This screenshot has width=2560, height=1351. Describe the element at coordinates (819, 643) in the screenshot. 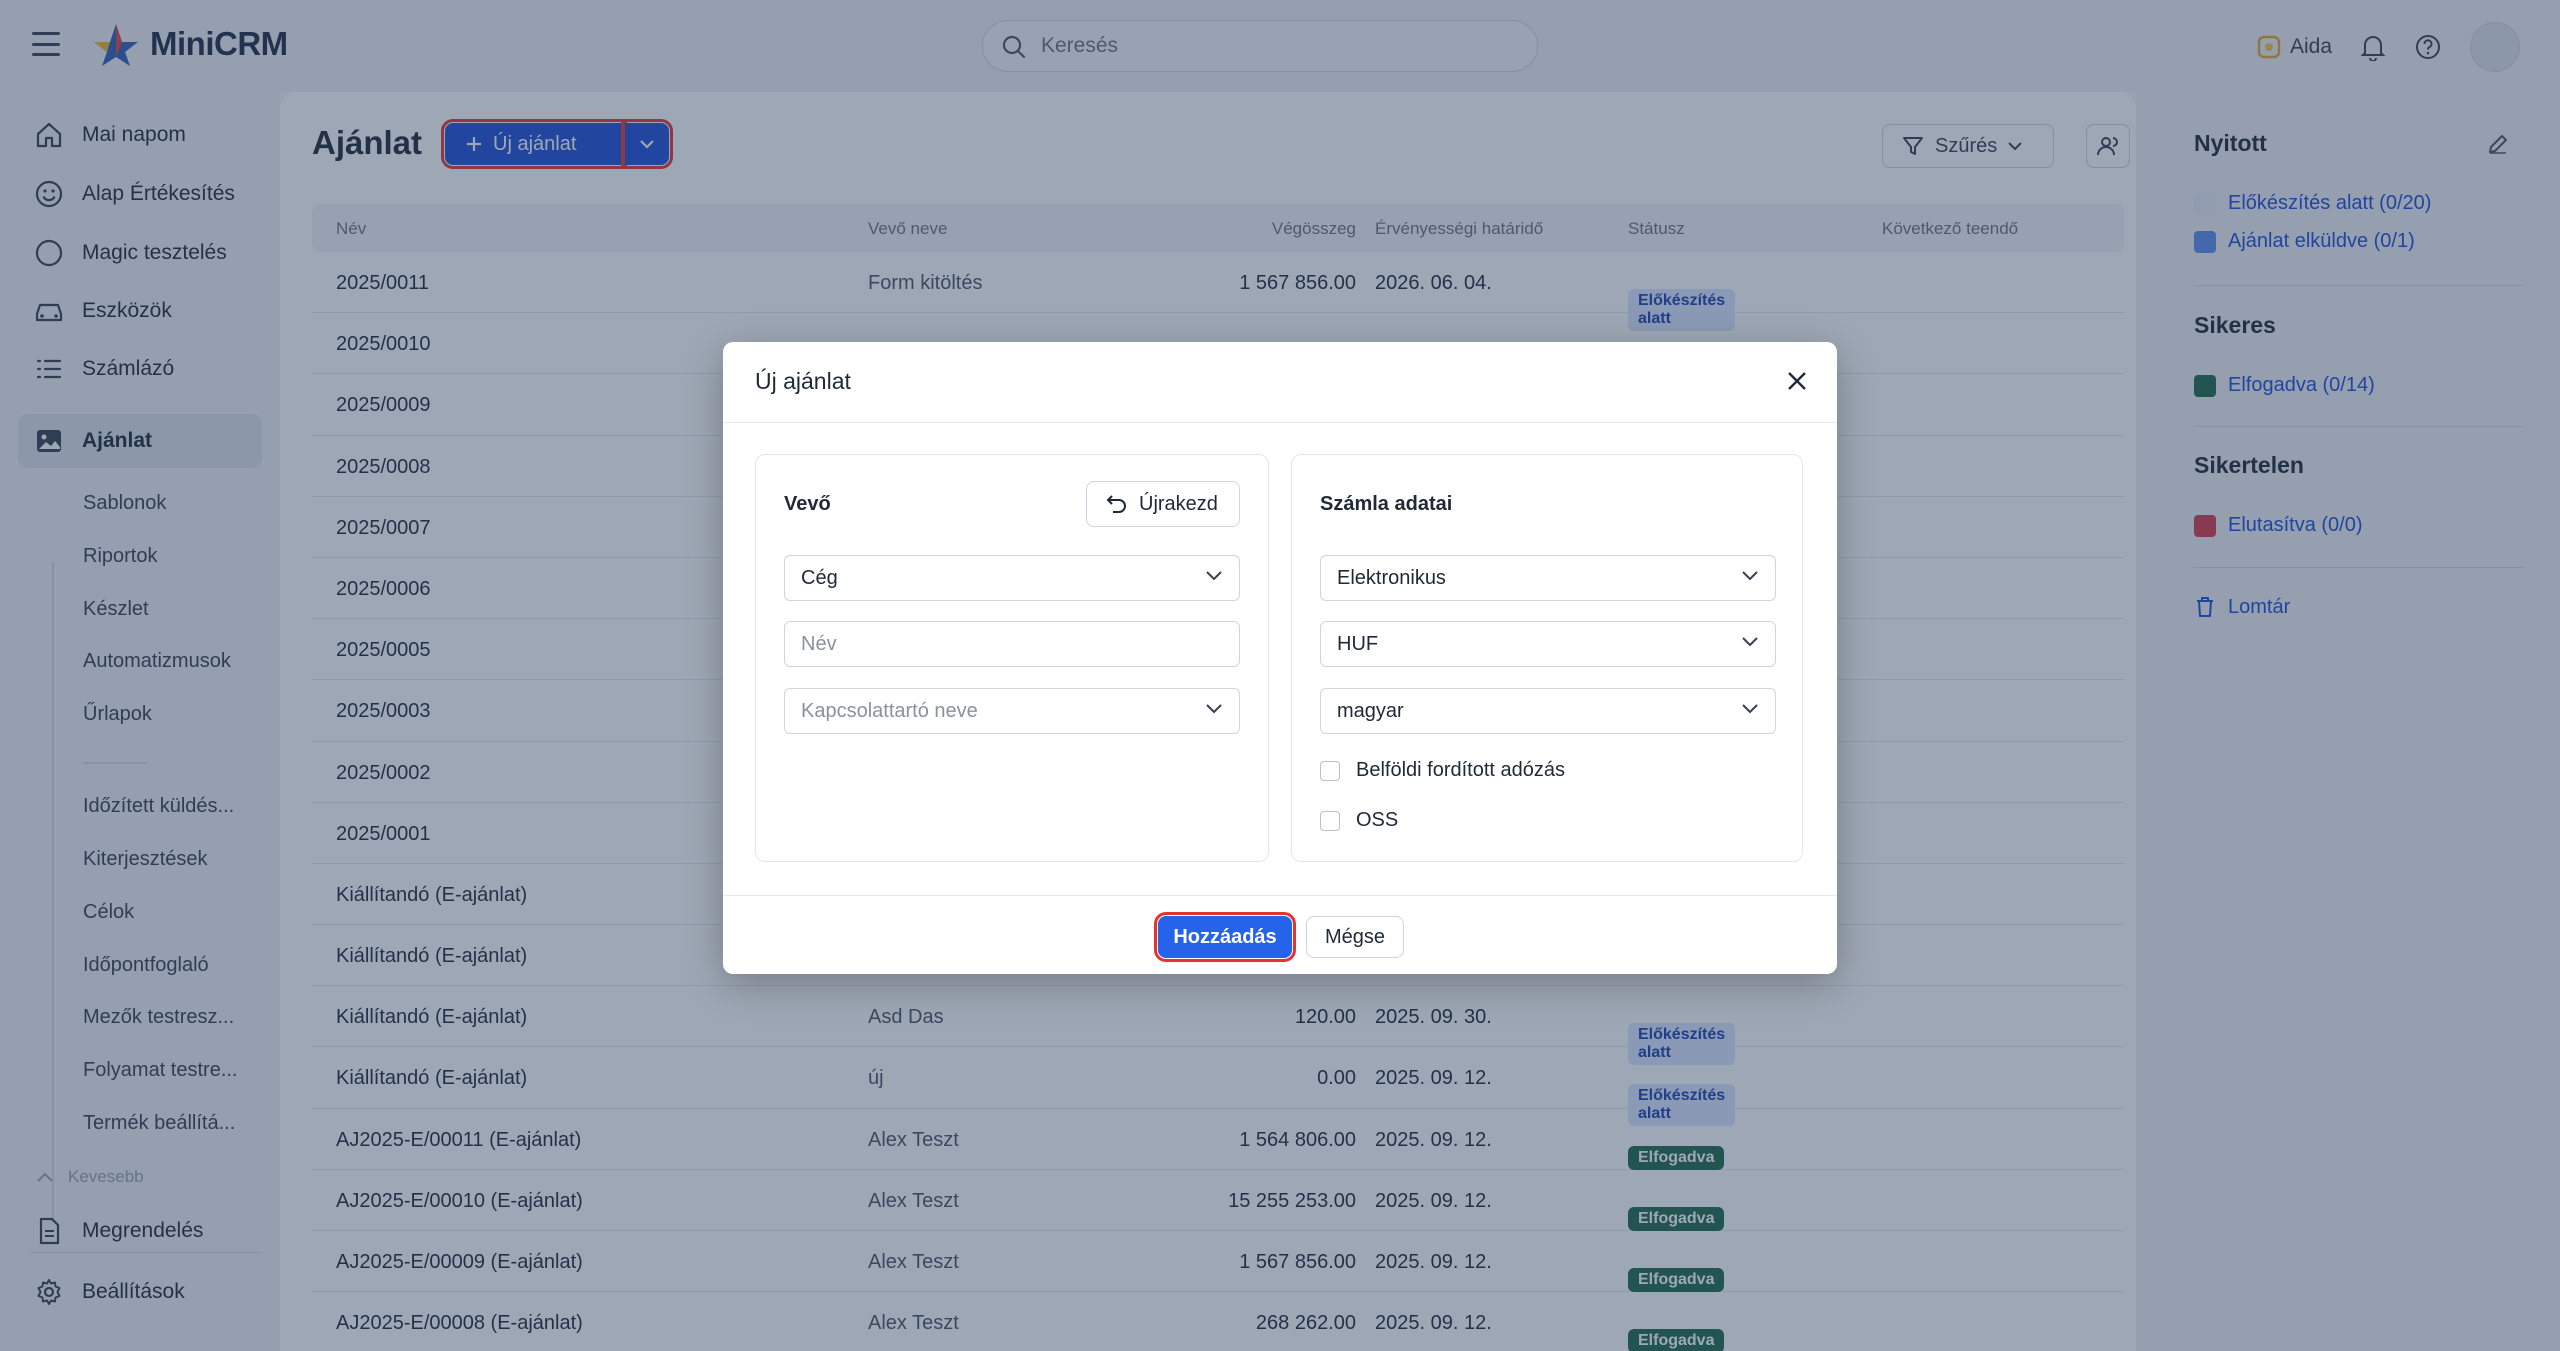

I see `customer-name-placeholder: Név` at that location.